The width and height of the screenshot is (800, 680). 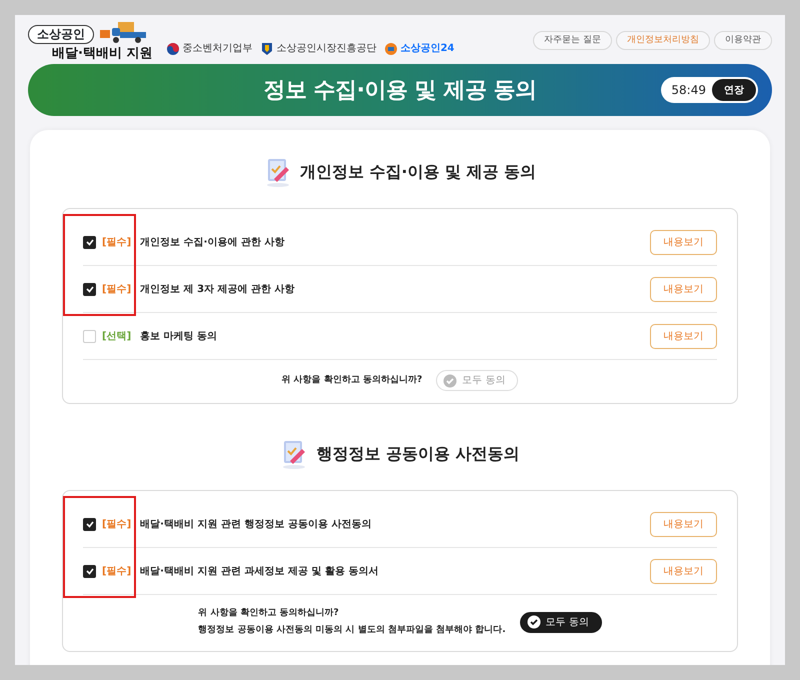 I want to click on agency-name: 중소벤처기업부, so click(x=217, y=49).